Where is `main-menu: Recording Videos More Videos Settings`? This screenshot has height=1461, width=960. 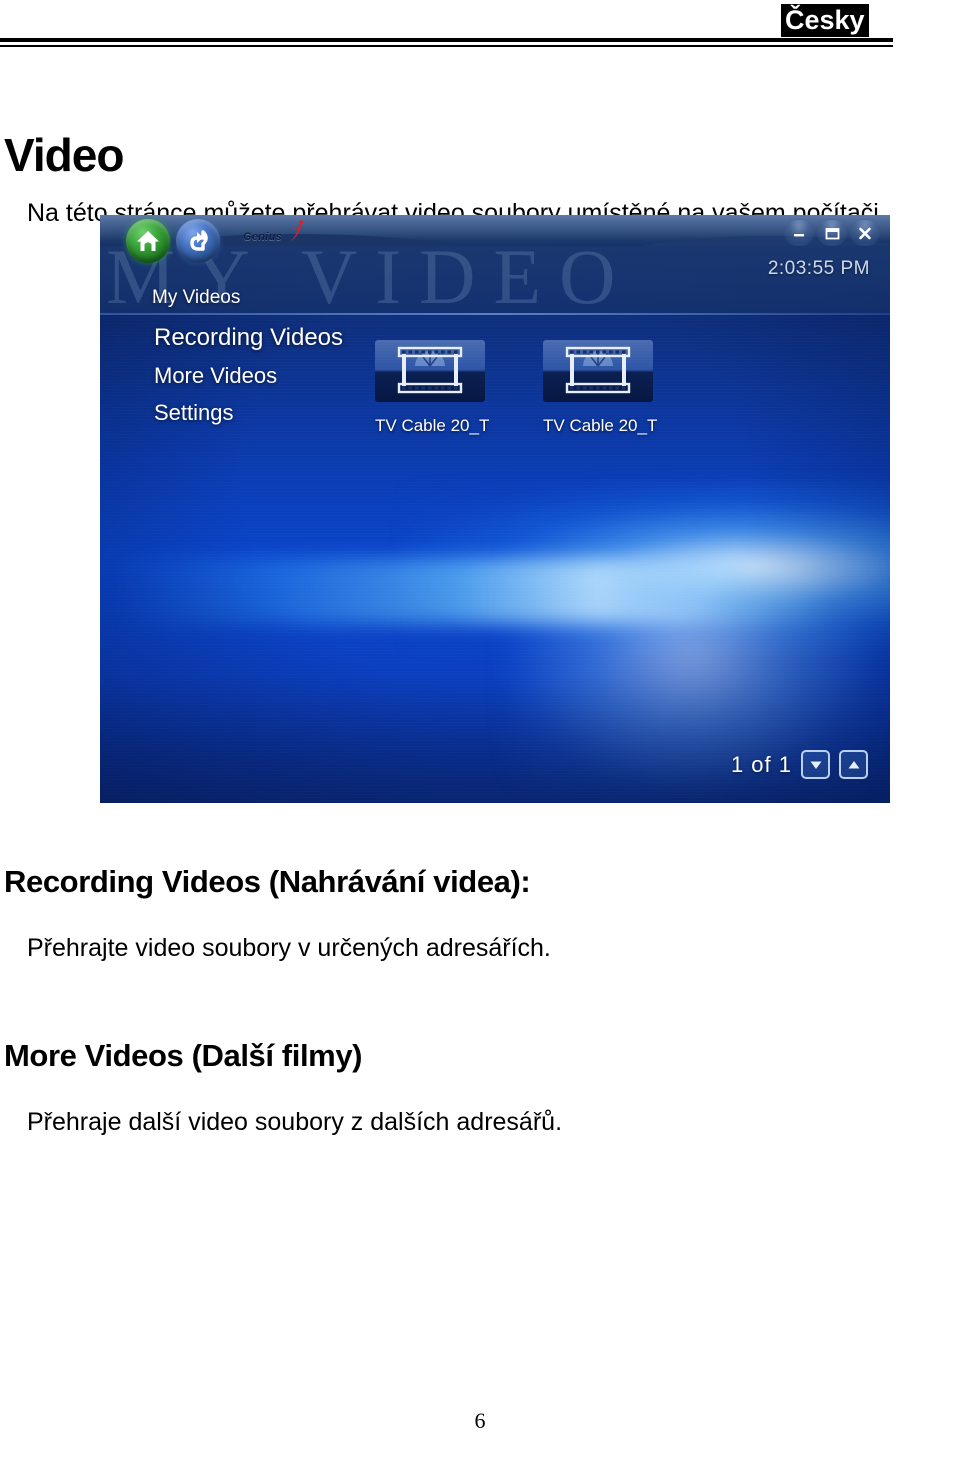
main-menu: Recording Videos More Videos Settings is located at coordinates (248, 379).